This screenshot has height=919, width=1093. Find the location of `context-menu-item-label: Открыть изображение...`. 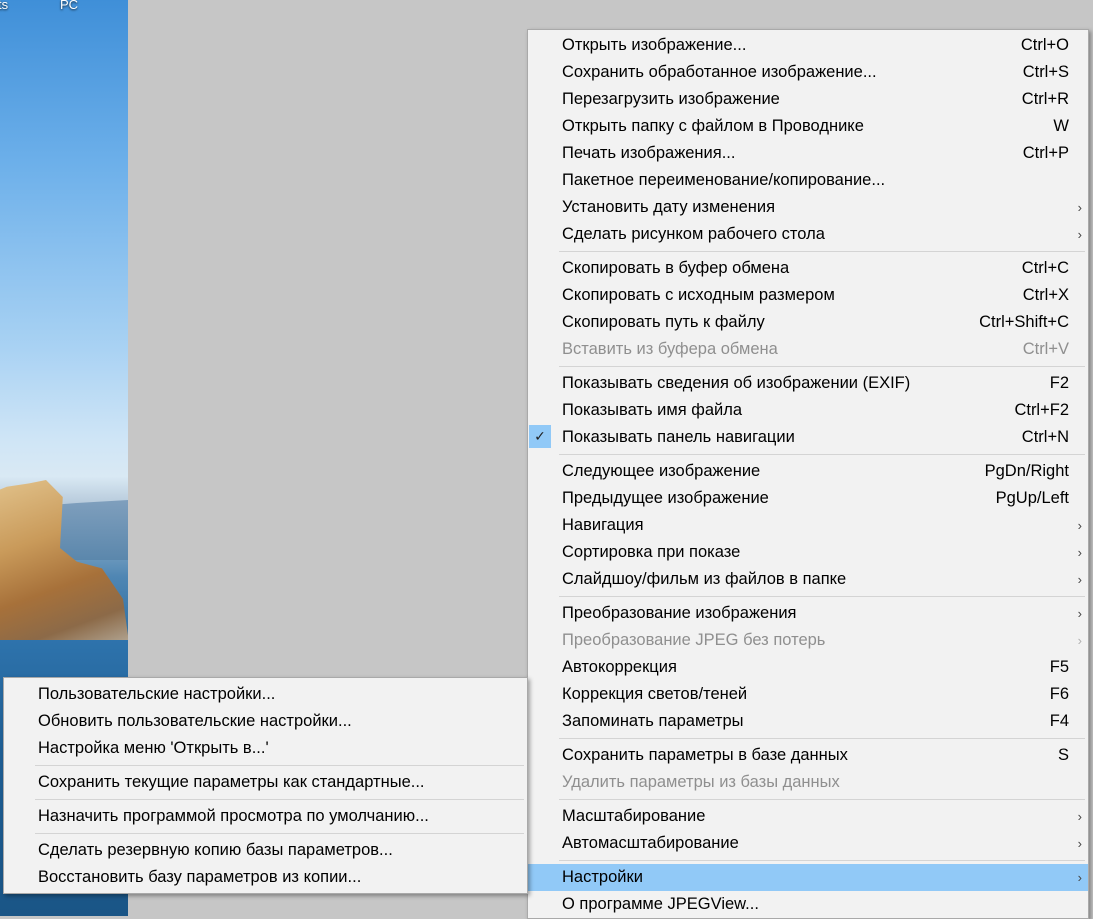

context-menu-item-label: Открыть изображение... is located at coordinates (654, 45).